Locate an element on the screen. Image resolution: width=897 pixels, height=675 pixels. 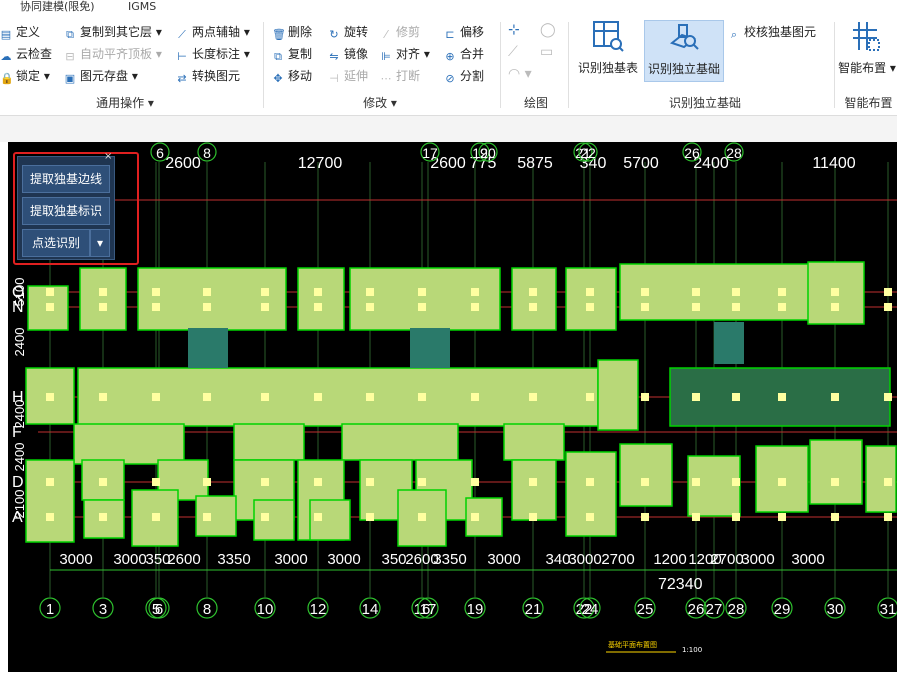
offset-button: ⊏ 偏移 is located at coordinates (464, 32).